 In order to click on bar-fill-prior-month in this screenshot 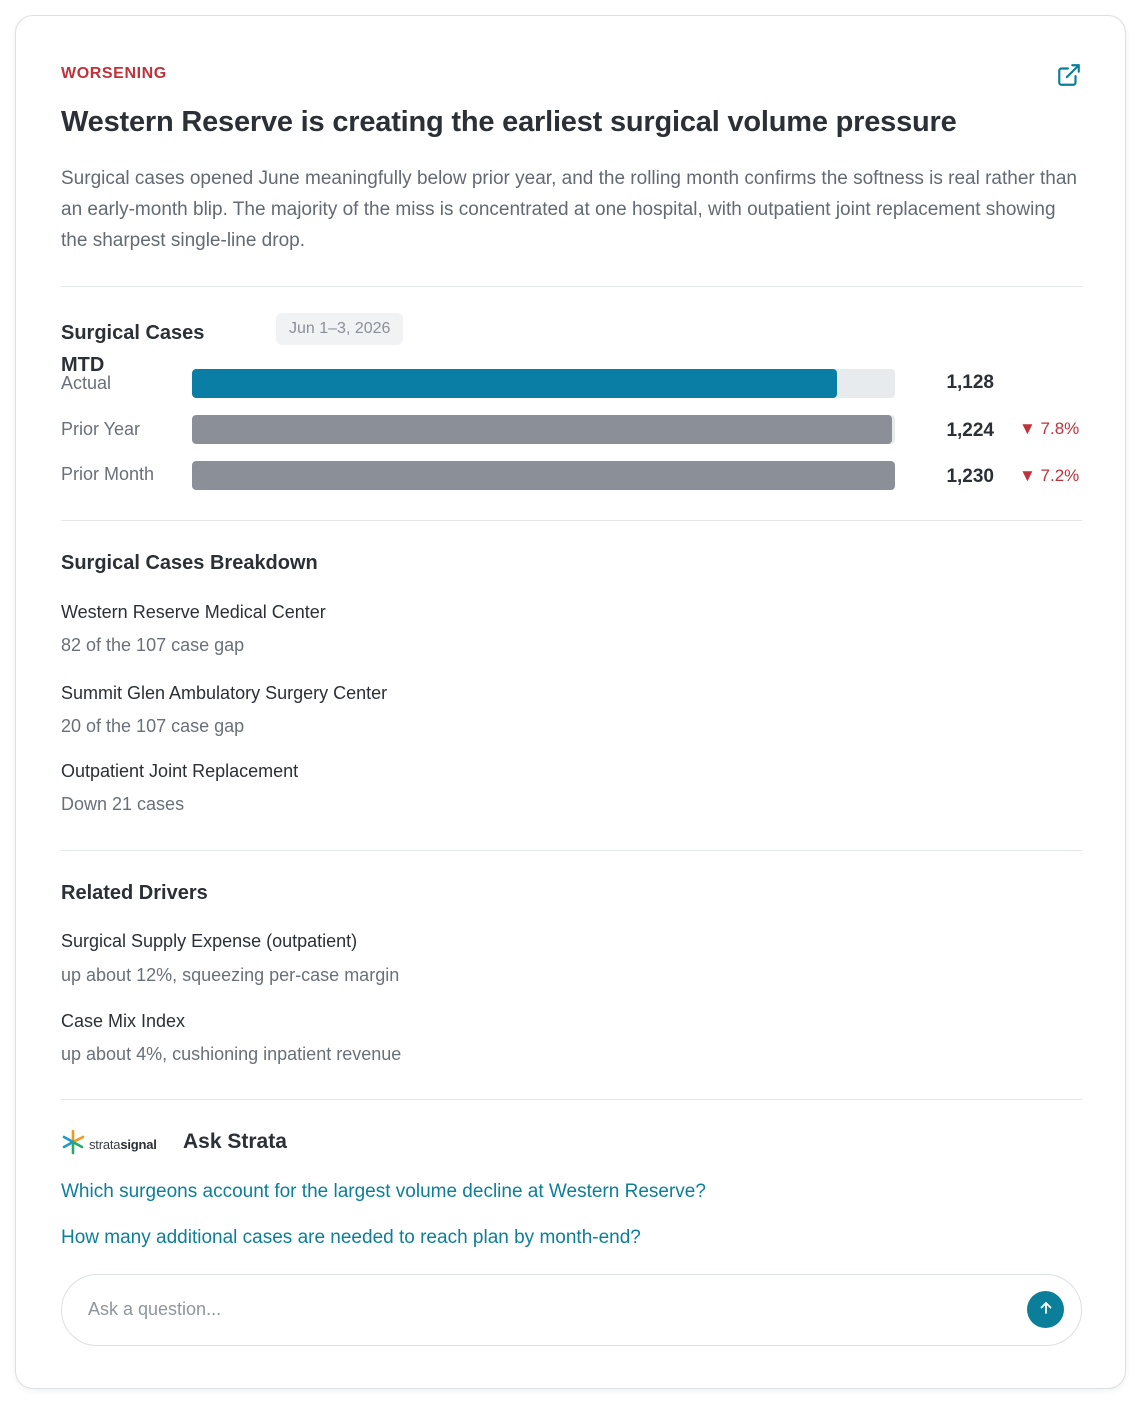, I will do `click(543, 475)`.